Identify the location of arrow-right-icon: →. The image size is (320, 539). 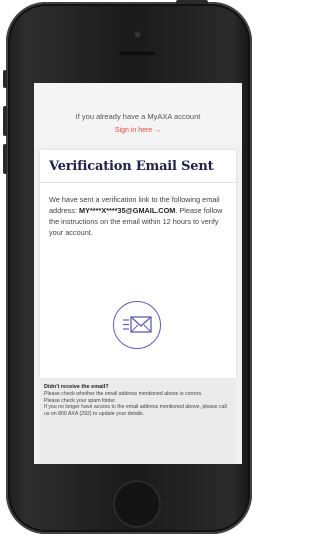
(158, 130).